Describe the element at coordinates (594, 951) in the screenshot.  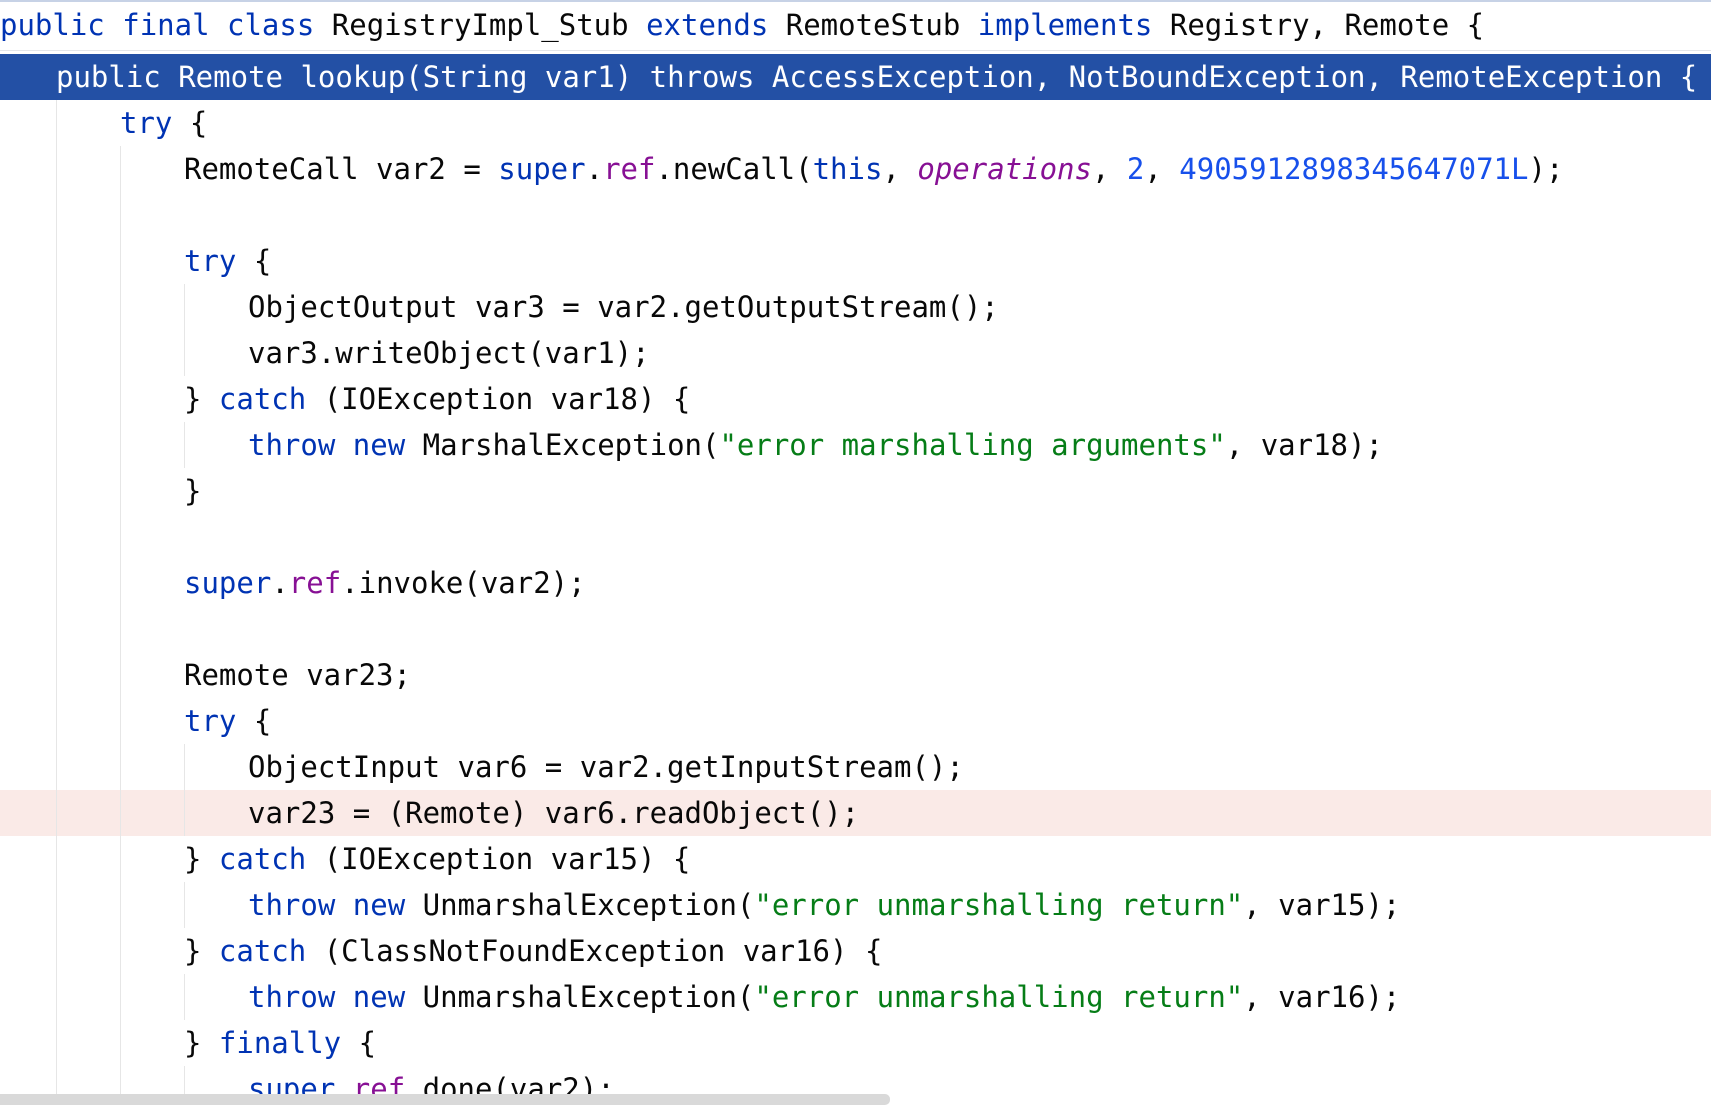
I see `code-token: (ClassNotFoundException var16) {` at that location.